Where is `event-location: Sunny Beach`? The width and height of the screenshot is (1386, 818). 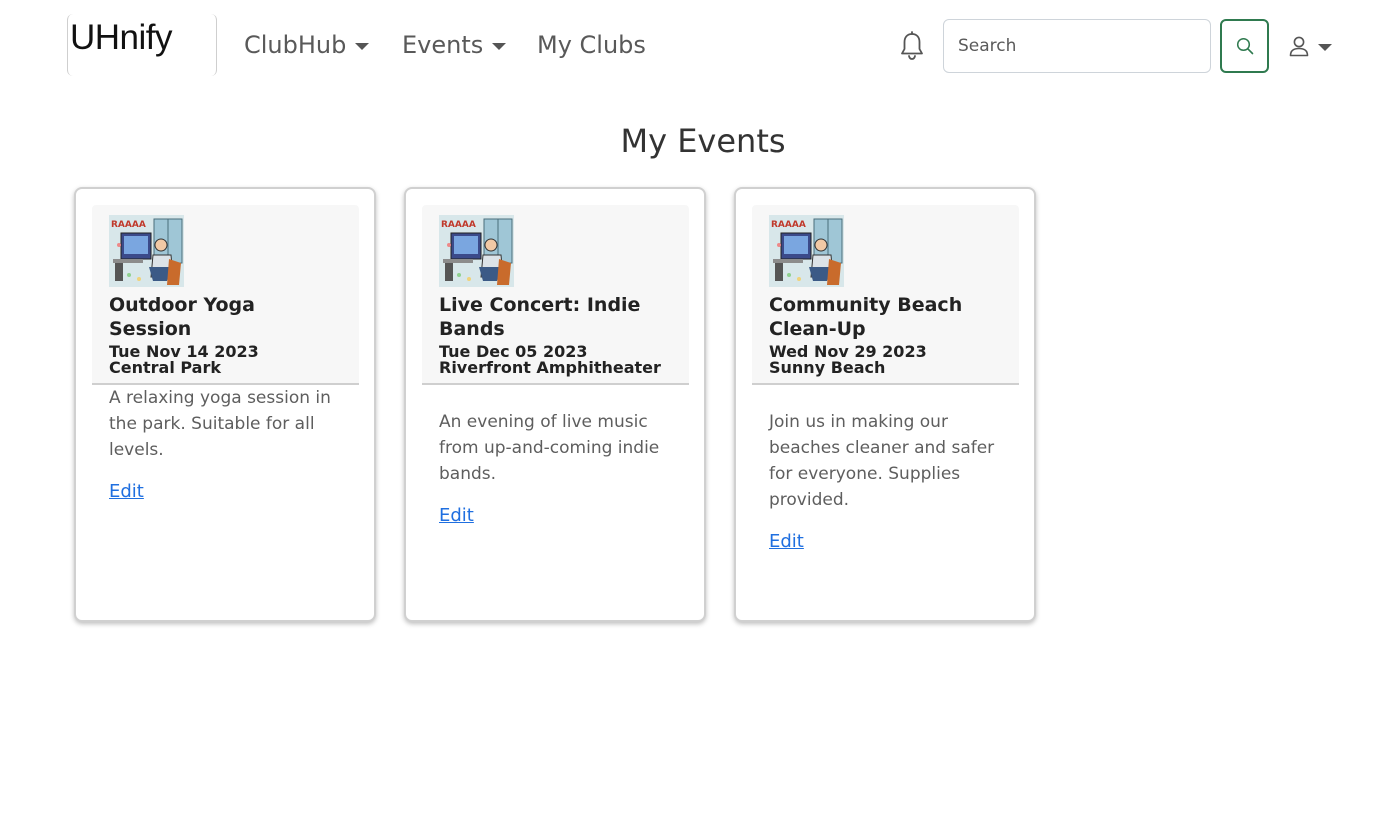 event-location: Sunny Beach is located at coordinates (827, 367).